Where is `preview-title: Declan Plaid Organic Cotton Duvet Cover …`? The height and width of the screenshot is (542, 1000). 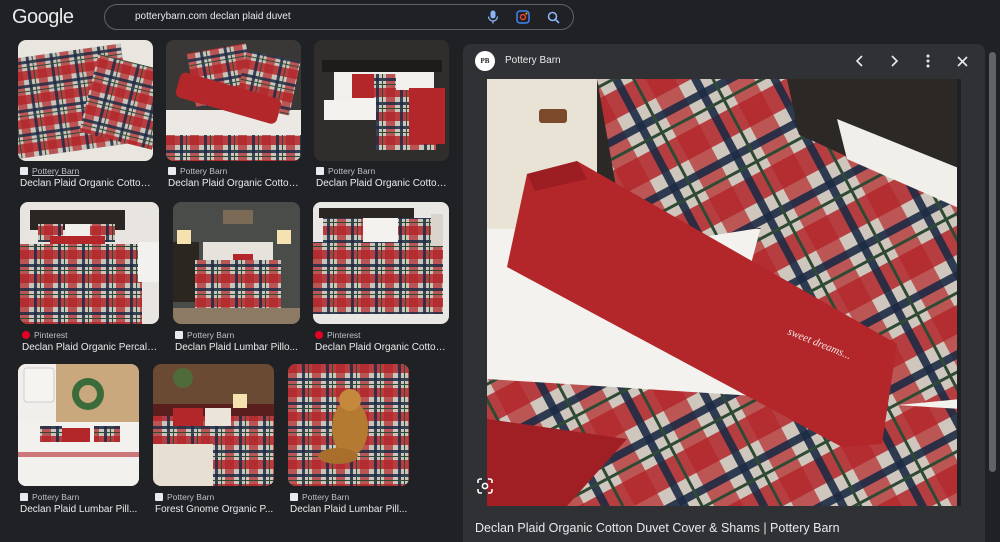 preview-title: Declan Plaid Organic Cotton Duvet Cover … is located at coordinates (657, 528).